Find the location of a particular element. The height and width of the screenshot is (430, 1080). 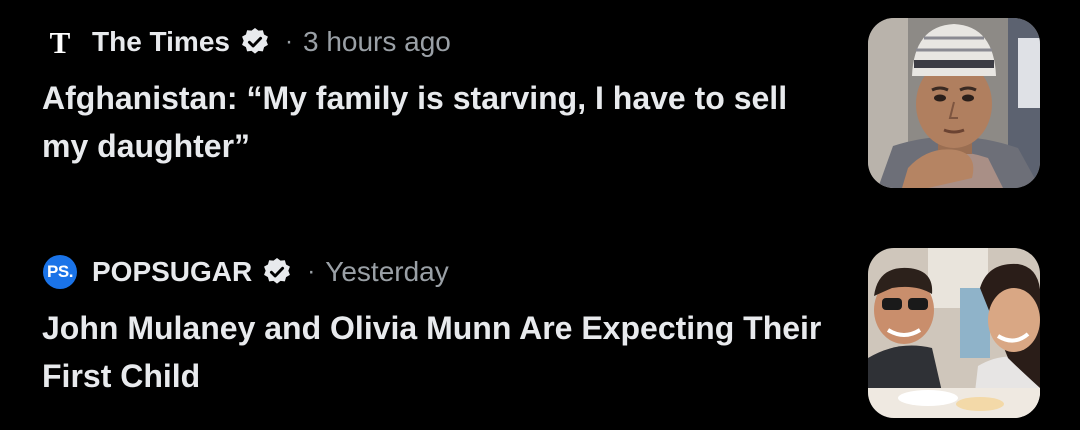

source-name: The Times is located at coordinates (161, 42).